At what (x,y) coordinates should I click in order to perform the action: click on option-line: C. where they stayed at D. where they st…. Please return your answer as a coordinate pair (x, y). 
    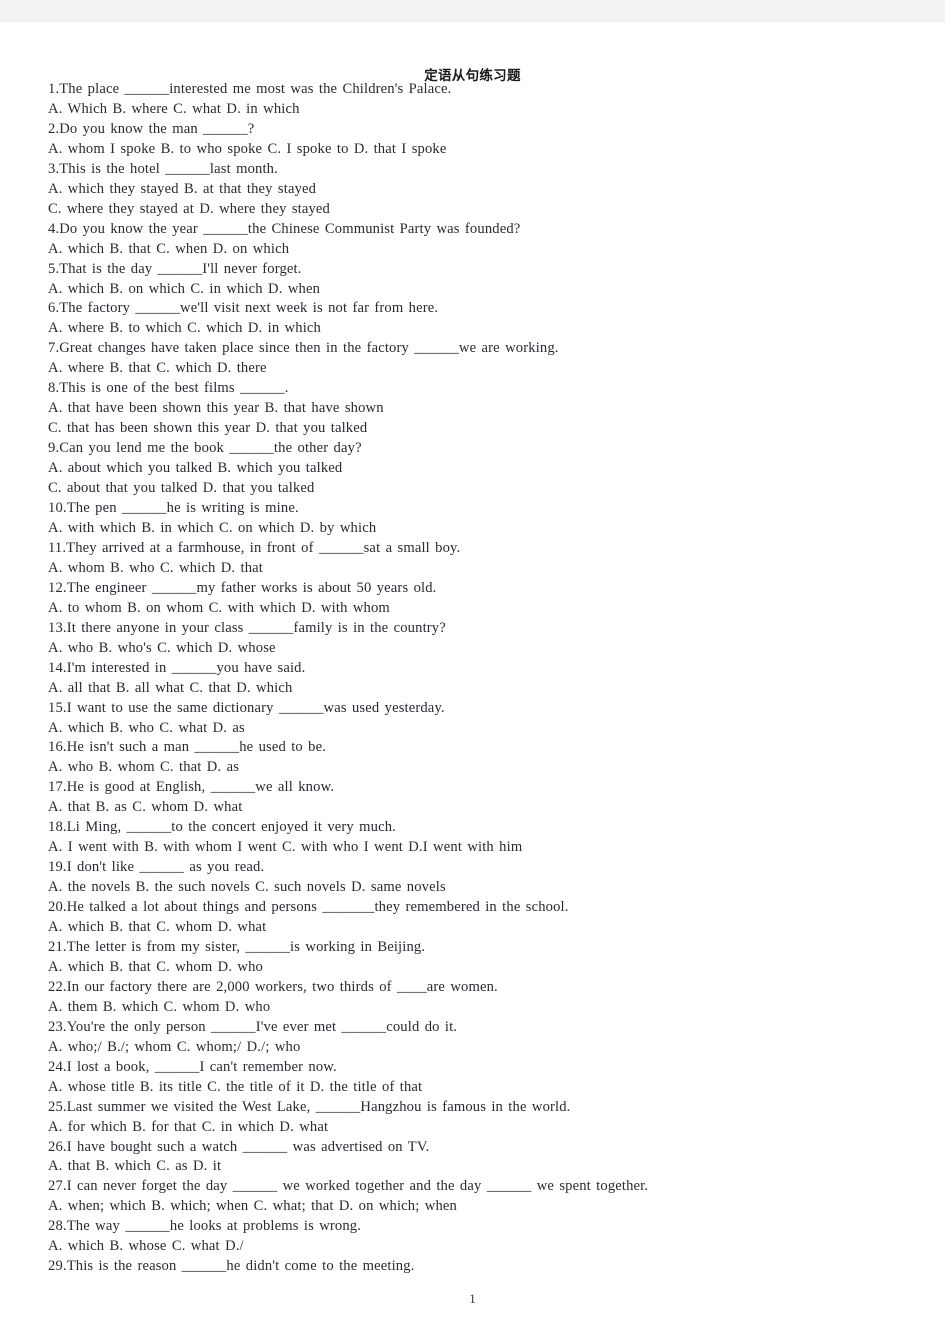
    Looking at the image, I should click on (189, 208).